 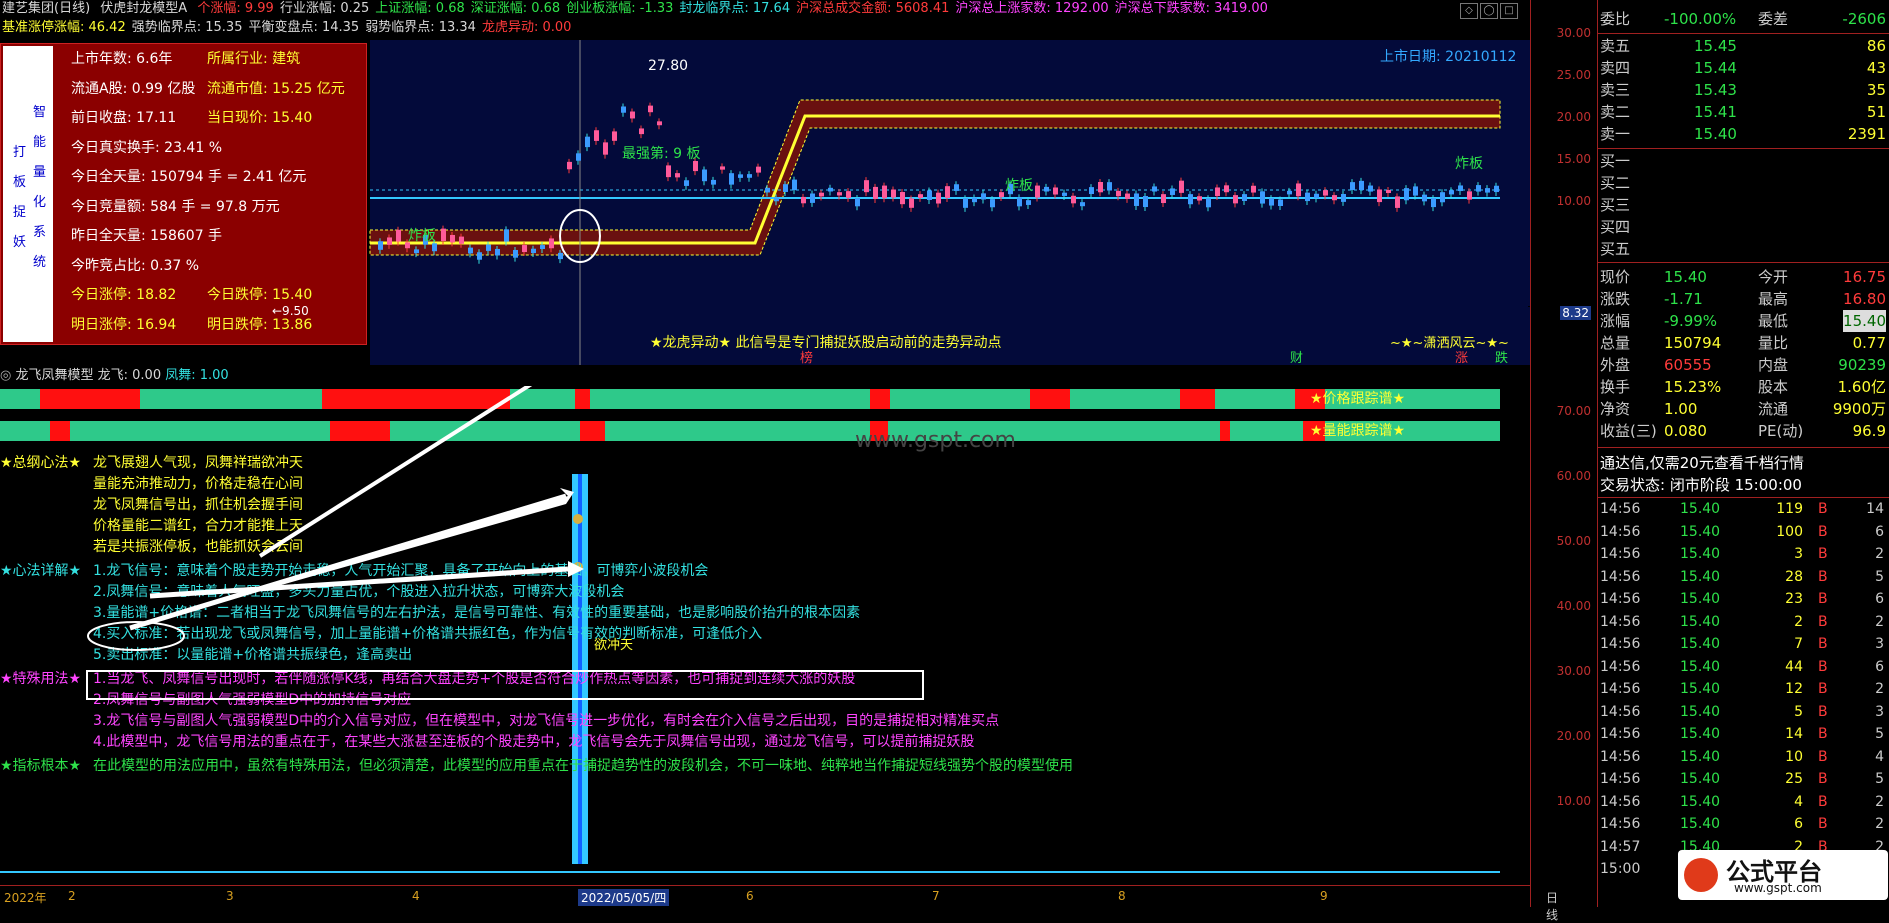 What do you see at coordinates (122, 59) in the screenshot?
I see `info-row-left: 上市年数: 6.6年` at bounding box center [122, 59].